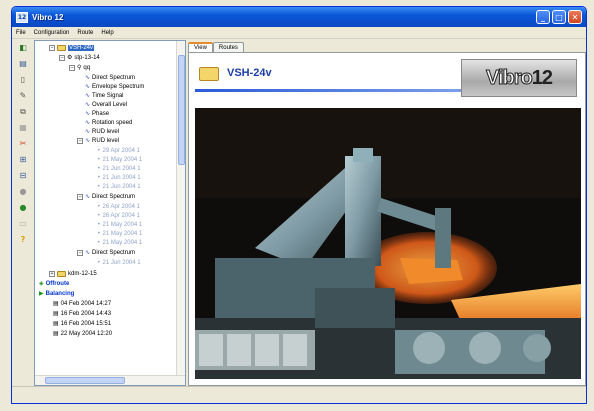 This screenshot has width=594, height=411. I want to click on window-title: Vibro 12, so click(48, 17).